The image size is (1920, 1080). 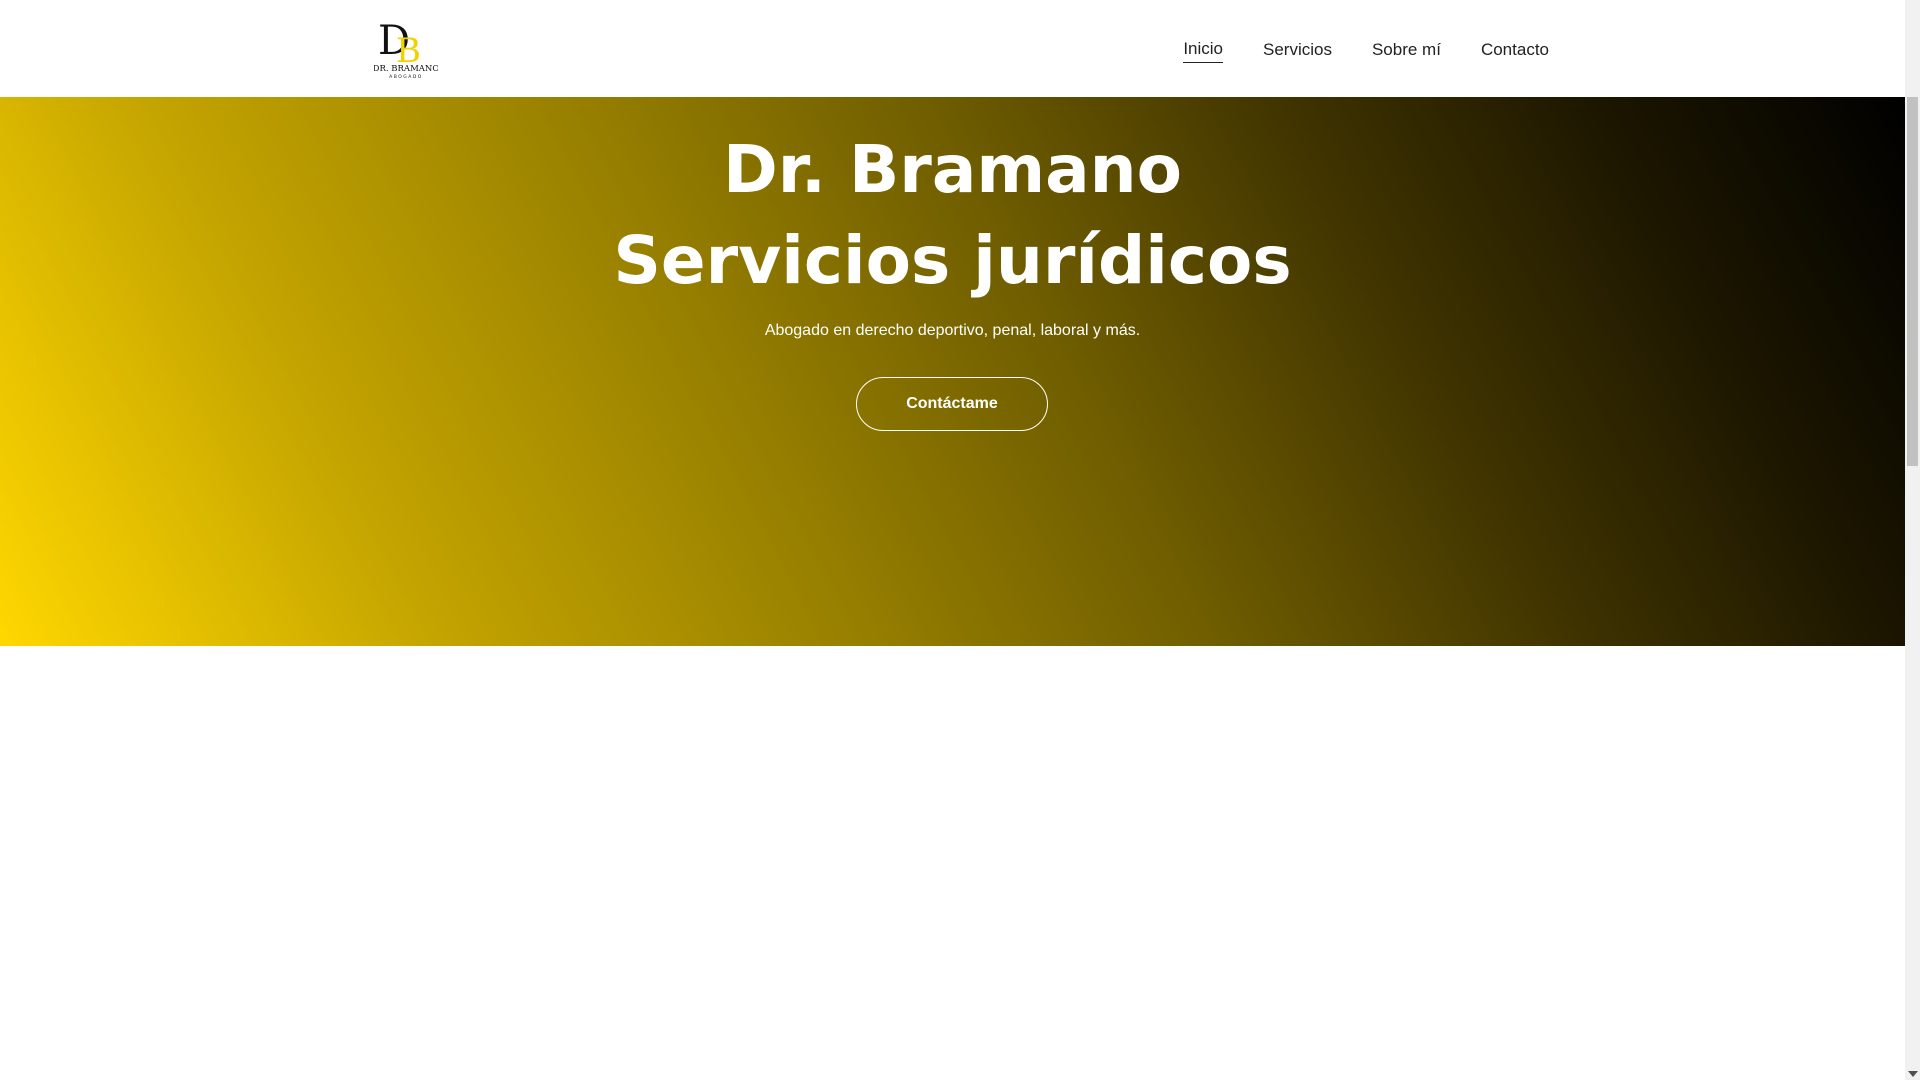 What do you see at coordinates (406, 77) in the screenshot?
I see `svg-text: ABOGADO` at bounding box center [406, 77].